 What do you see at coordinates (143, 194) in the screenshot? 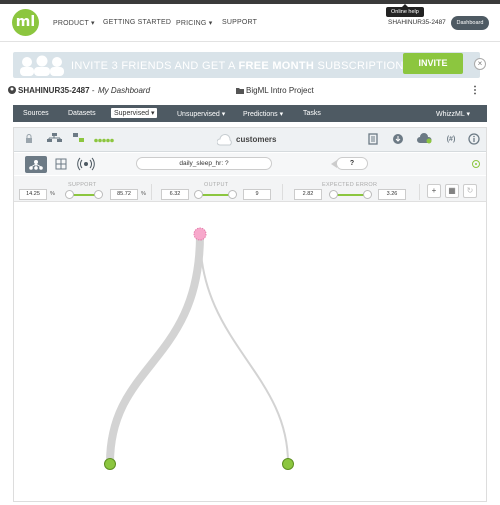
I see `support-max-unit: %` at bounding box center [143, 194].